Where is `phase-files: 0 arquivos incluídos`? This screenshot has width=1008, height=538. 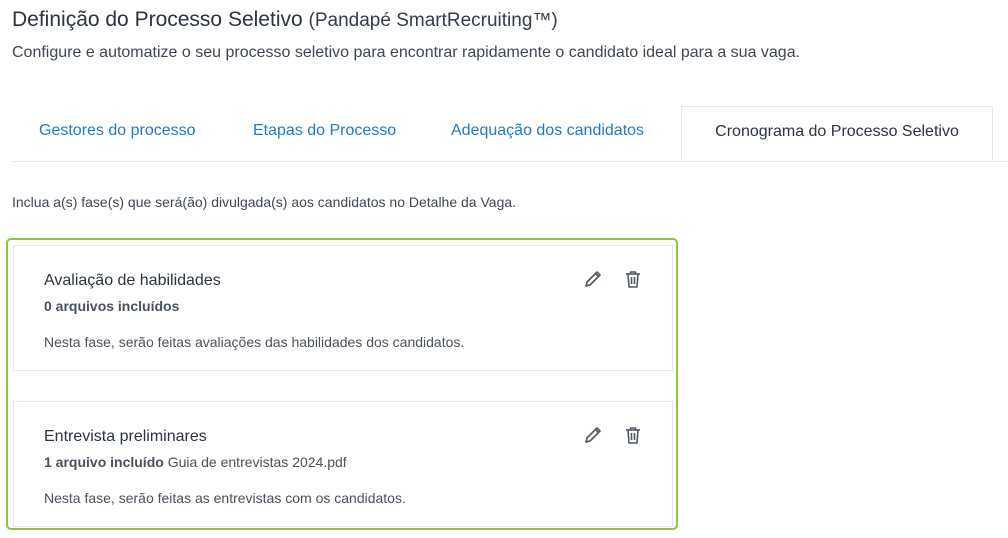
phase-files: 0 arquivos incluídos is located at coordinates (111, 306).